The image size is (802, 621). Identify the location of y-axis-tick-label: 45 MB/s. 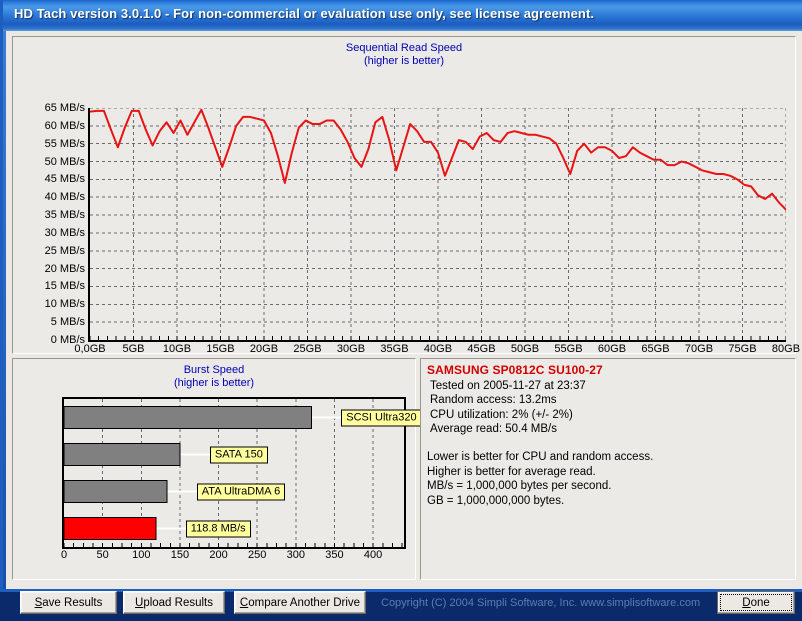
(64, 179).